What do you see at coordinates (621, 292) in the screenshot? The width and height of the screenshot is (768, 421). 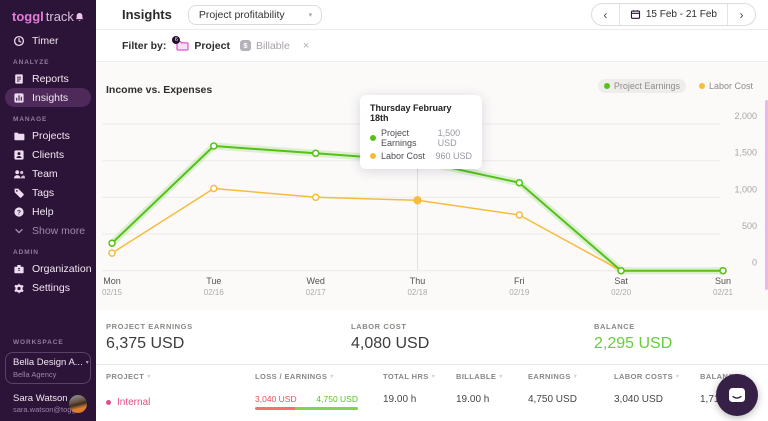 I see `svg-text: 02/20` at bounding box center [621, 292].